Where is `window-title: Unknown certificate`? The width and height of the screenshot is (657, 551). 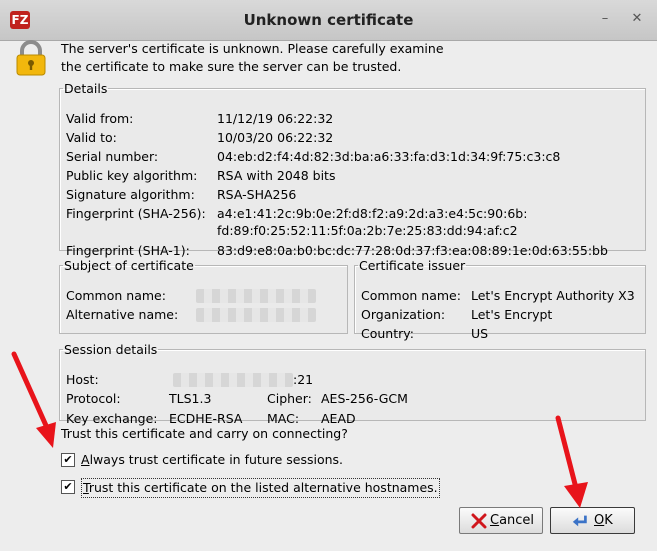
window-title: Unknown certificate is located at coordinates (328, 20).